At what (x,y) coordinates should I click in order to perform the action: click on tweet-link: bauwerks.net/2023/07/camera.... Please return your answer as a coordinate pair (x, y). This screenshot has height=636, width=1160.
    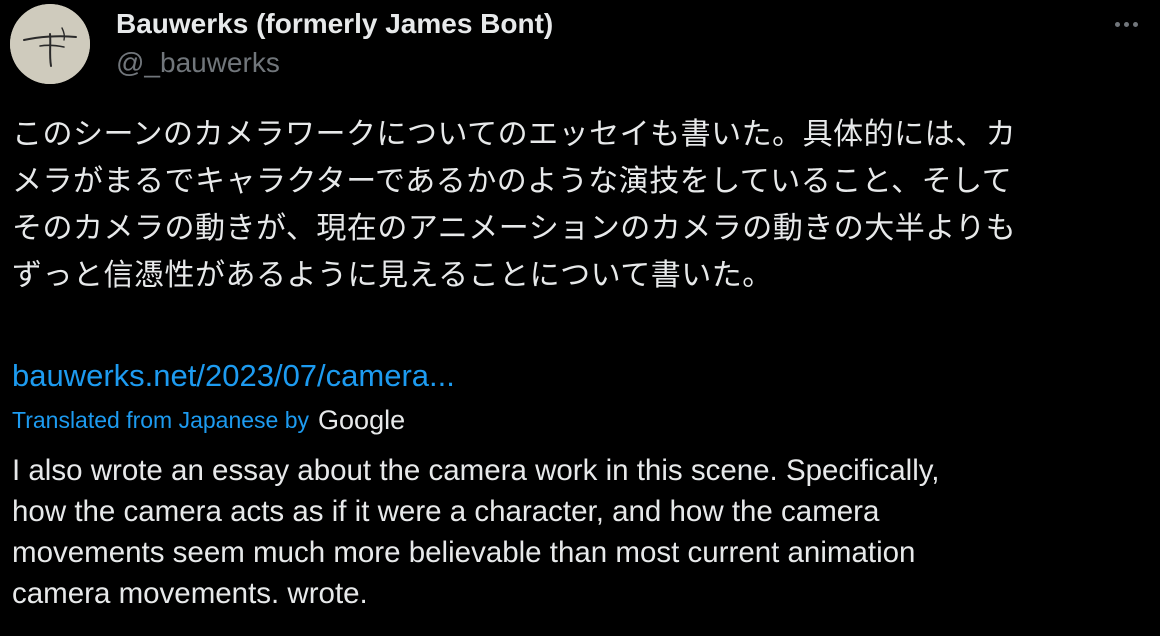
    Looking at the image, I should click on (233, 376).